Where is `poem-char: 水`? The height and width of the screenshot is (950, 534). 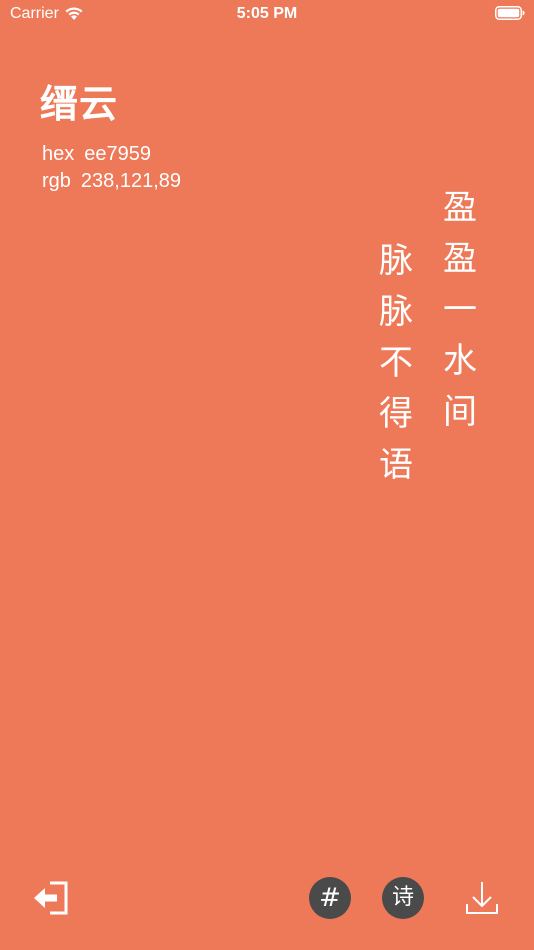
poem-char: 水 is located at coordinates (460, 361).